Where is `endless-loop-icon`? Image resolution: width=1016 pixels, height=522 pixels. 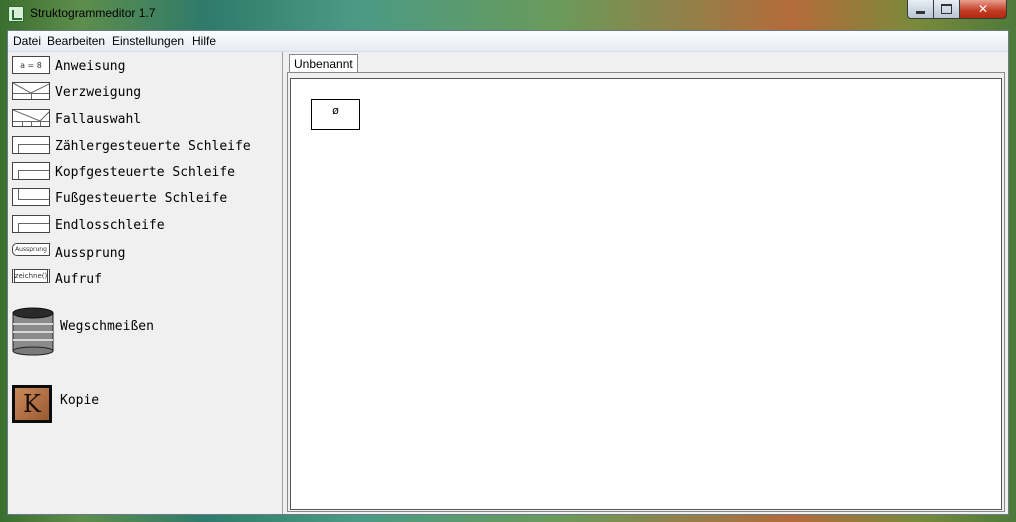
endless-loop-icon is located at coordinates (31, 224).